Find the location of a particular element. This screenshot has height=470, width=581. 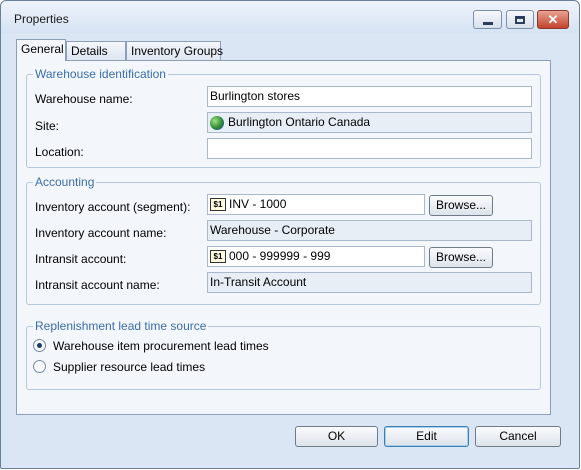

title-bar: Properties ✕ is located at coordinates (290, 17).